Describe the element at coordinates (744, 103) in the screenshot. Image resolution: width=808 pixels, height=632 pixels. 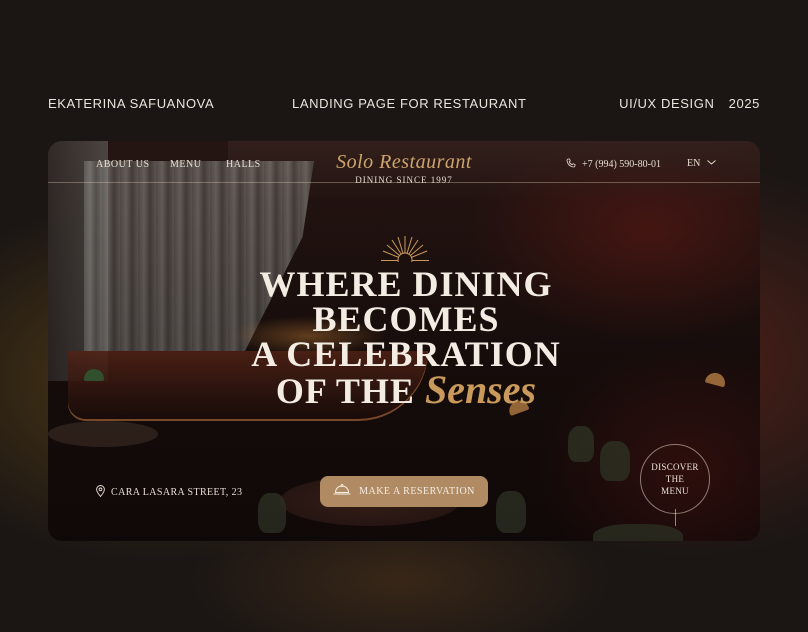
I see `year-label: 2025` at that location.